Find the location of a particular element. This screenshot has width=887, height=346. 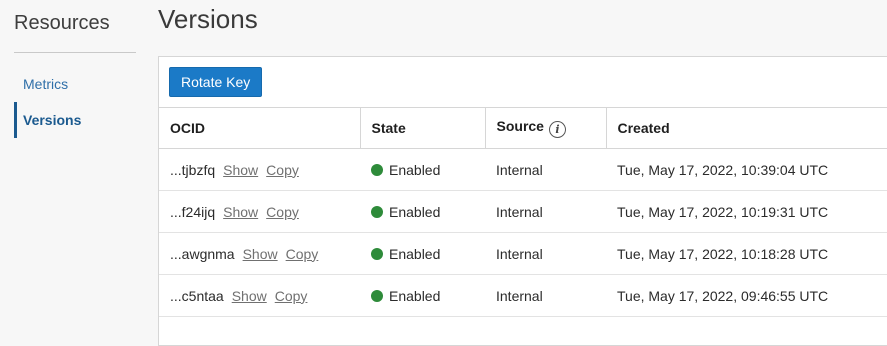

column-header-ocid: OCID is located at coordinates (260, 128).